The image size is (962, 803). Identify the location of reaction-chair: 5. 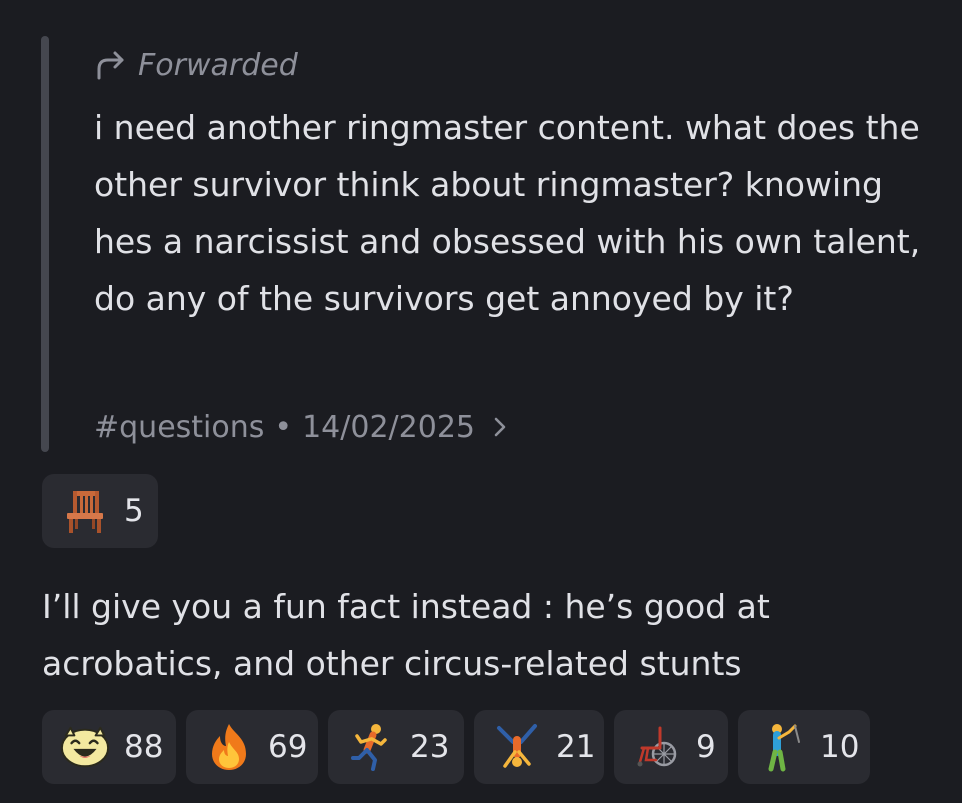
(100, 511).